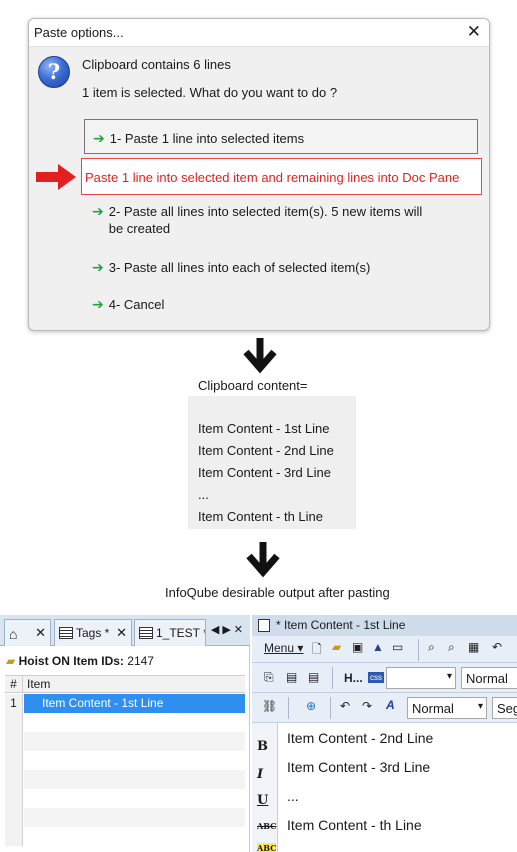 The height and width of the screenshot is (852, 517). What do you see at coordinates (489, 678) in the screenshot?
I see `font-select: Normal` at bounding box center [489, 678].